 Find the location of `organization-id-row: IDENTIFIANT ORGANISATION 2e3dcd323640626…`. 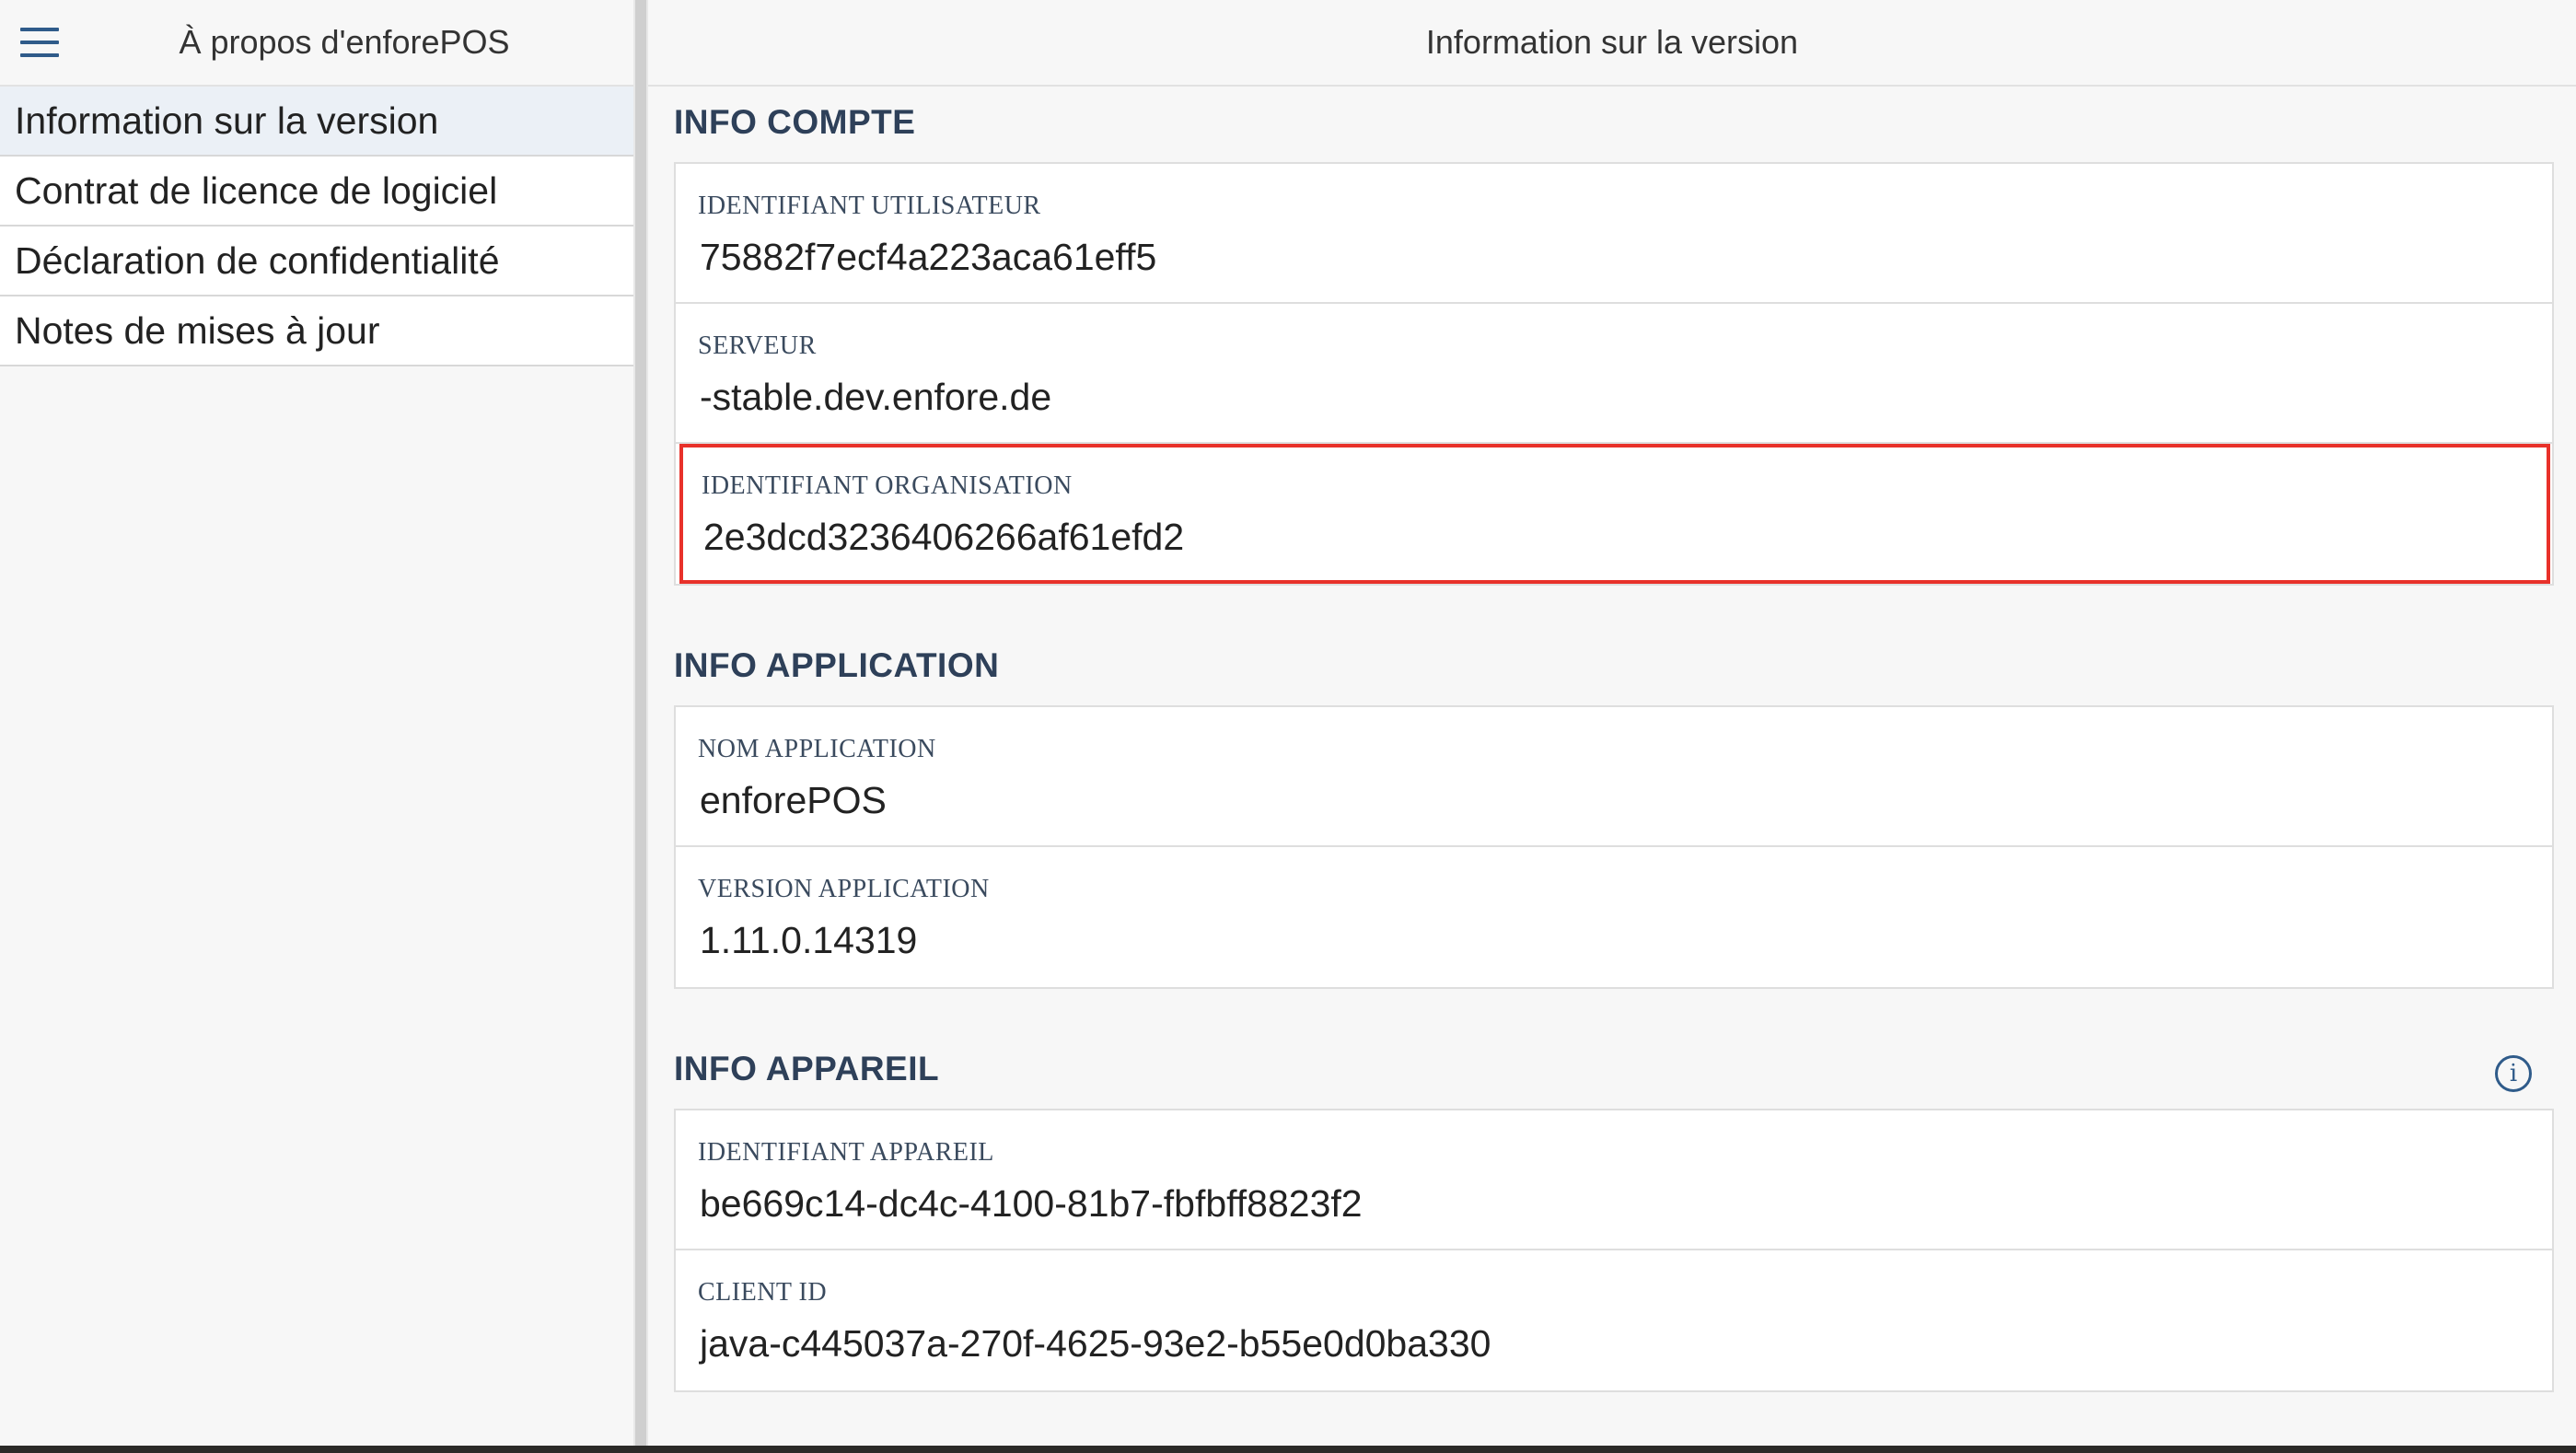

organization-id-row: IDENTIFIANT ORGANISATION 2e3dcd323640626… is located at coordinates (1614, 514).